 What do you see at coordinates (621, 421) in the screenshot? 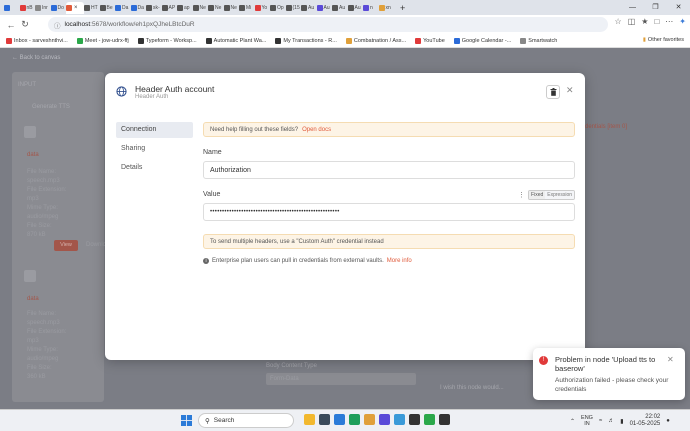
I see `battery-icon: ▮` at bounding box center [621, 421].